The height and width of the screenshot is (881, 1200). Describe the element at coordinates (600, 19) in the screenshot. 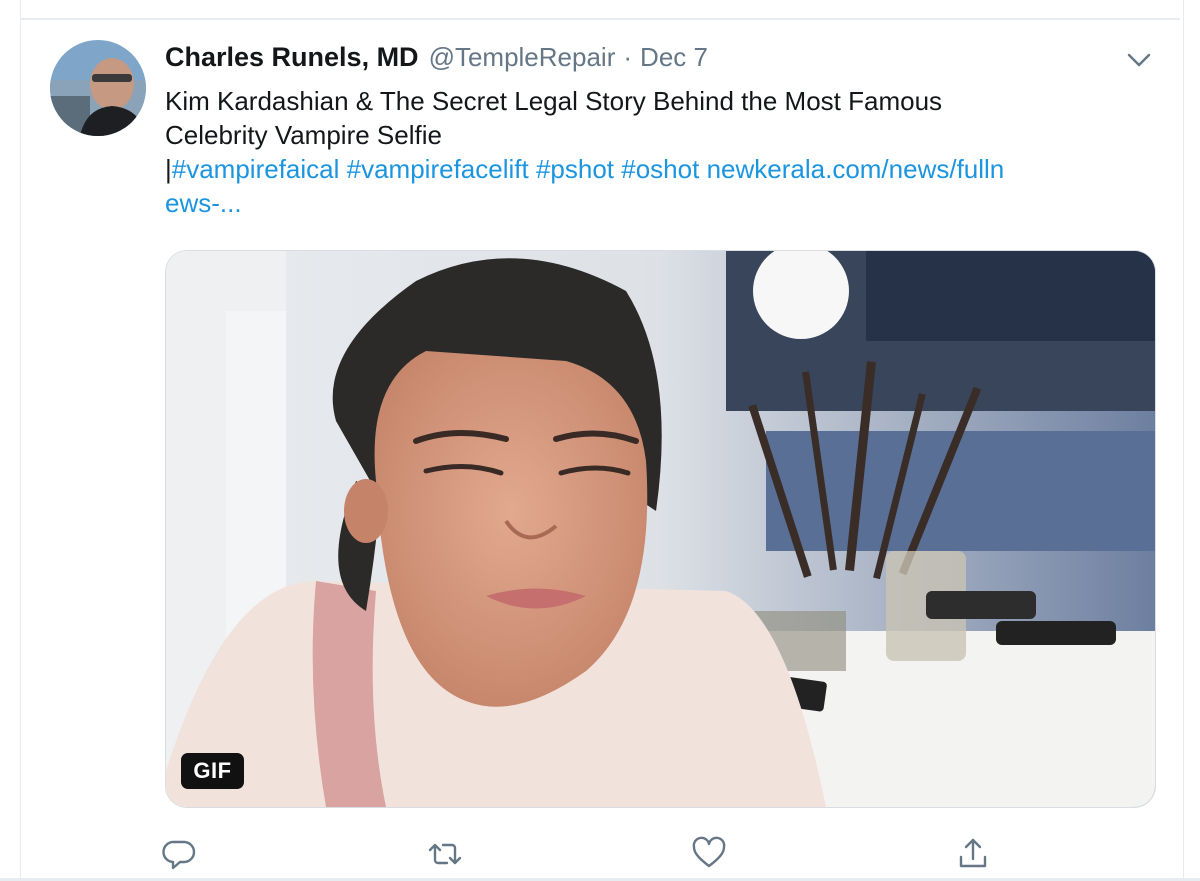

I see `timeline-divider` at that location.